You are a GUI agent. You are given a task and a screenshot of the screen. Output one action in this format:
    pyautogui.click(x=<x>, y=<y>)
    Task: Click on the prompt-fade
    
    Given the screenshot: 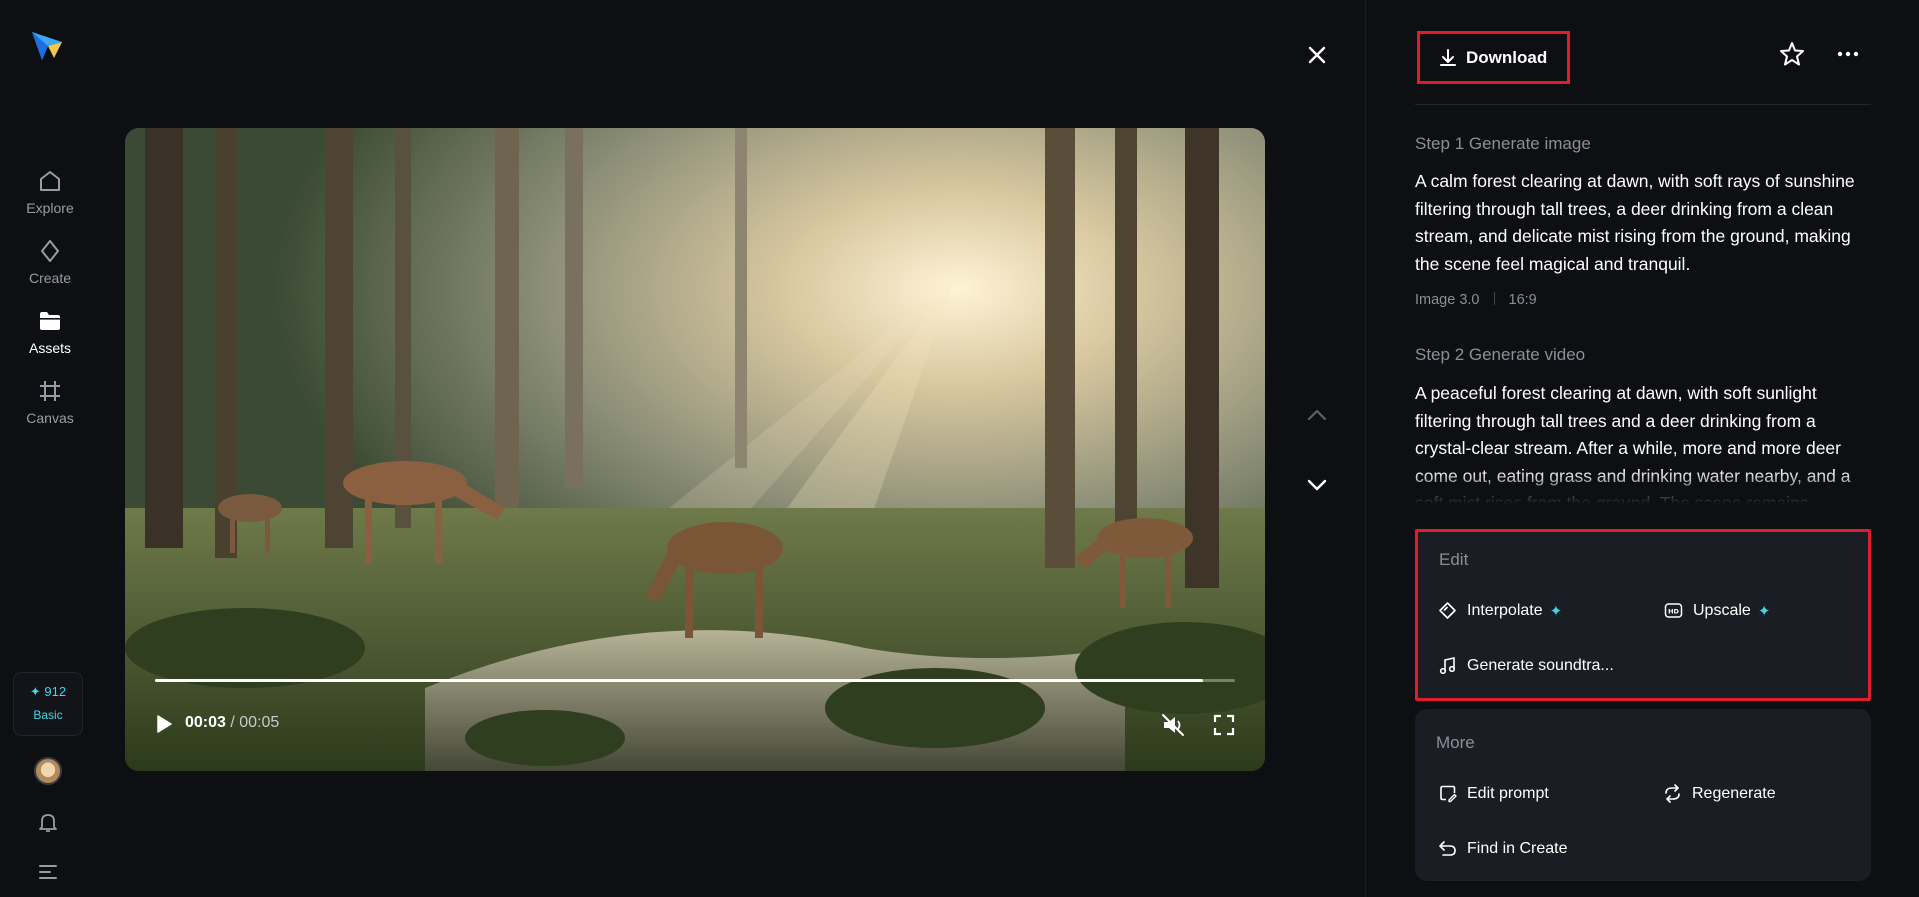 What is the action you would take?
    pyautogui.click(x=1643, y=487)
    